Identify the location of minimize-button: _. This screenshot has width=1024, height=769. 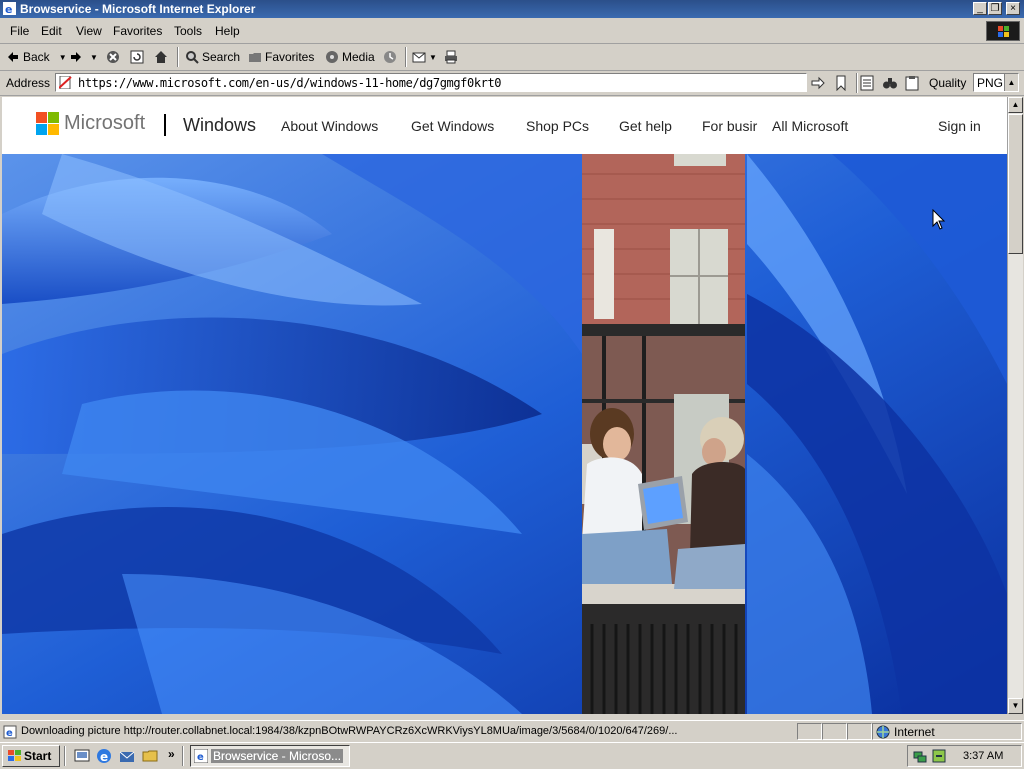
(980, 8).